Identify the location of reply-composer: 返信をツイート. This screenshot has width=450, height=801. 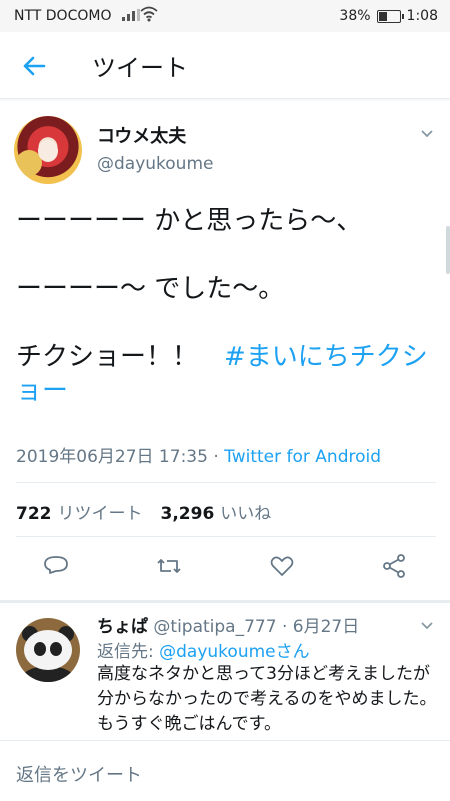
(225, 770).